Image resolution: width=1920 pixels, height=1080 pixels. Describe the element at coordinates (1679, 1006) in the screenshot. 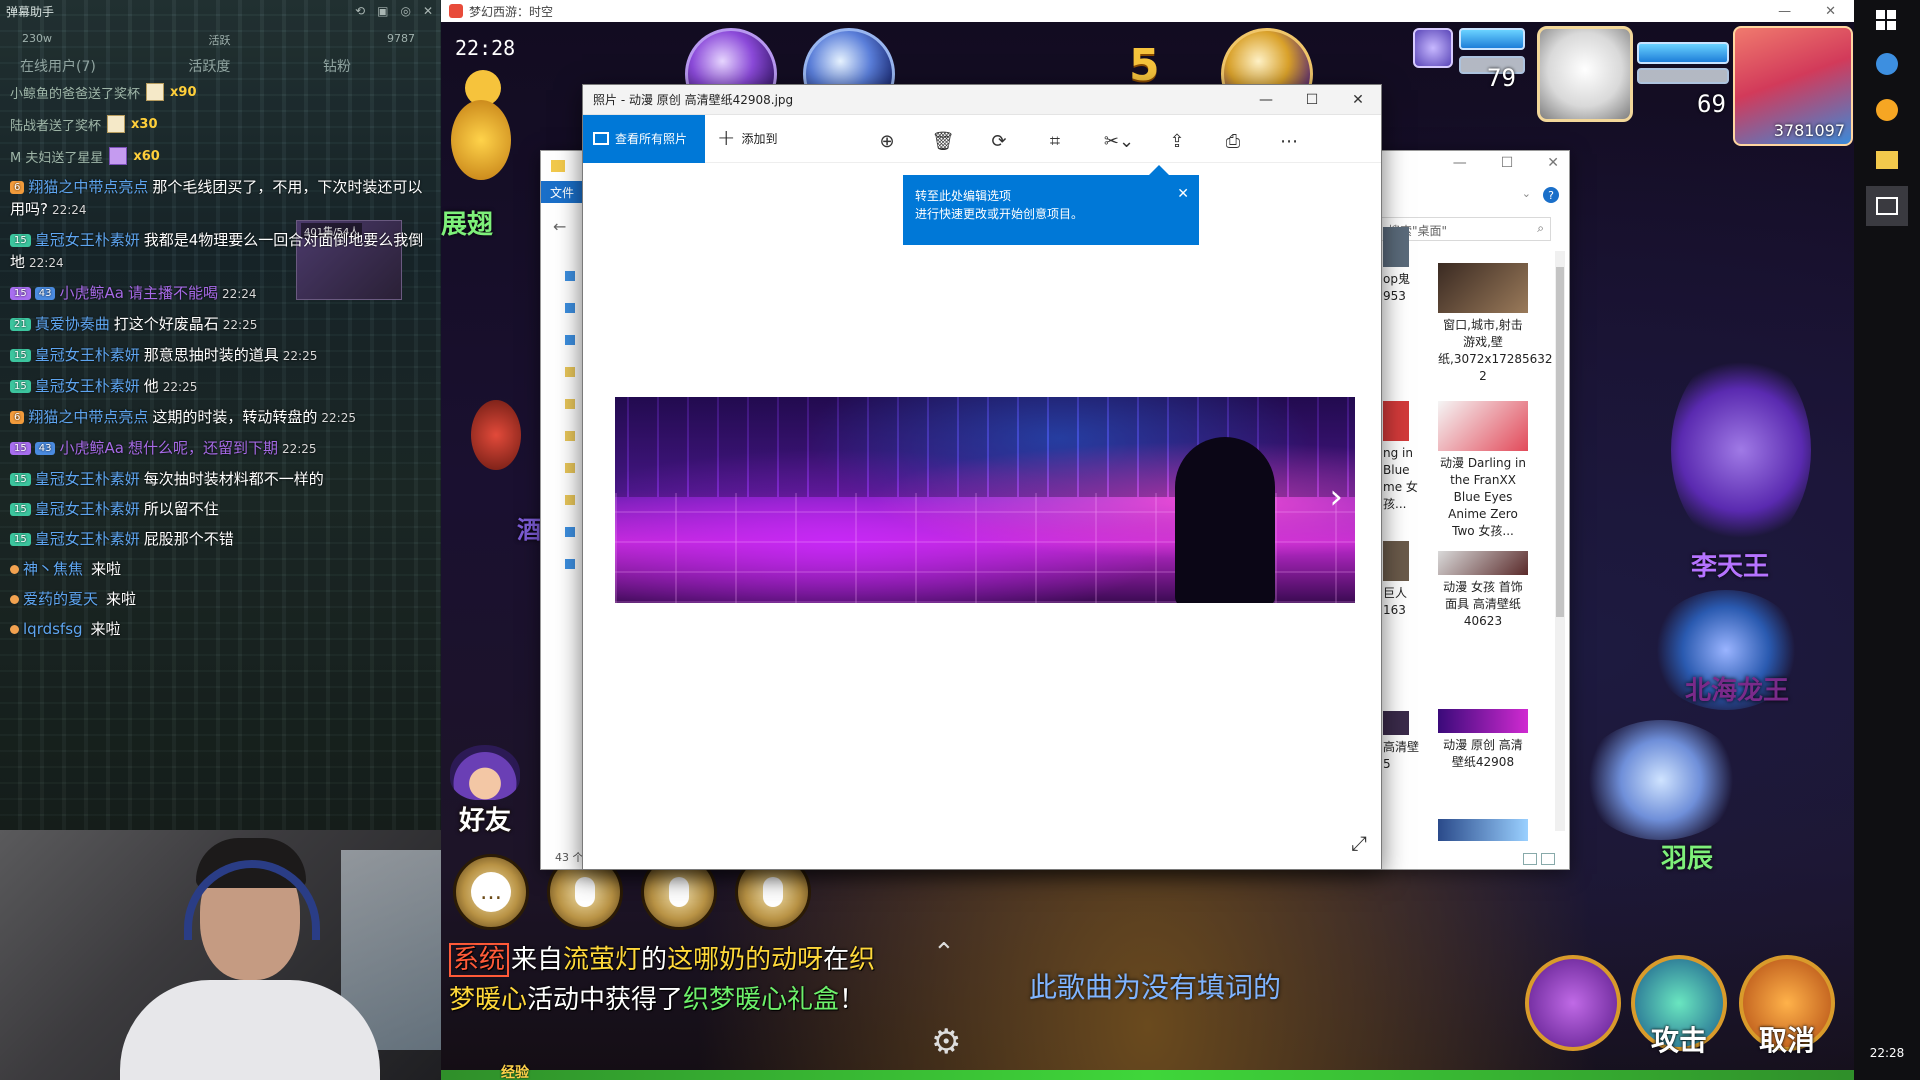

I see `attack-button: 攻击` at that location.